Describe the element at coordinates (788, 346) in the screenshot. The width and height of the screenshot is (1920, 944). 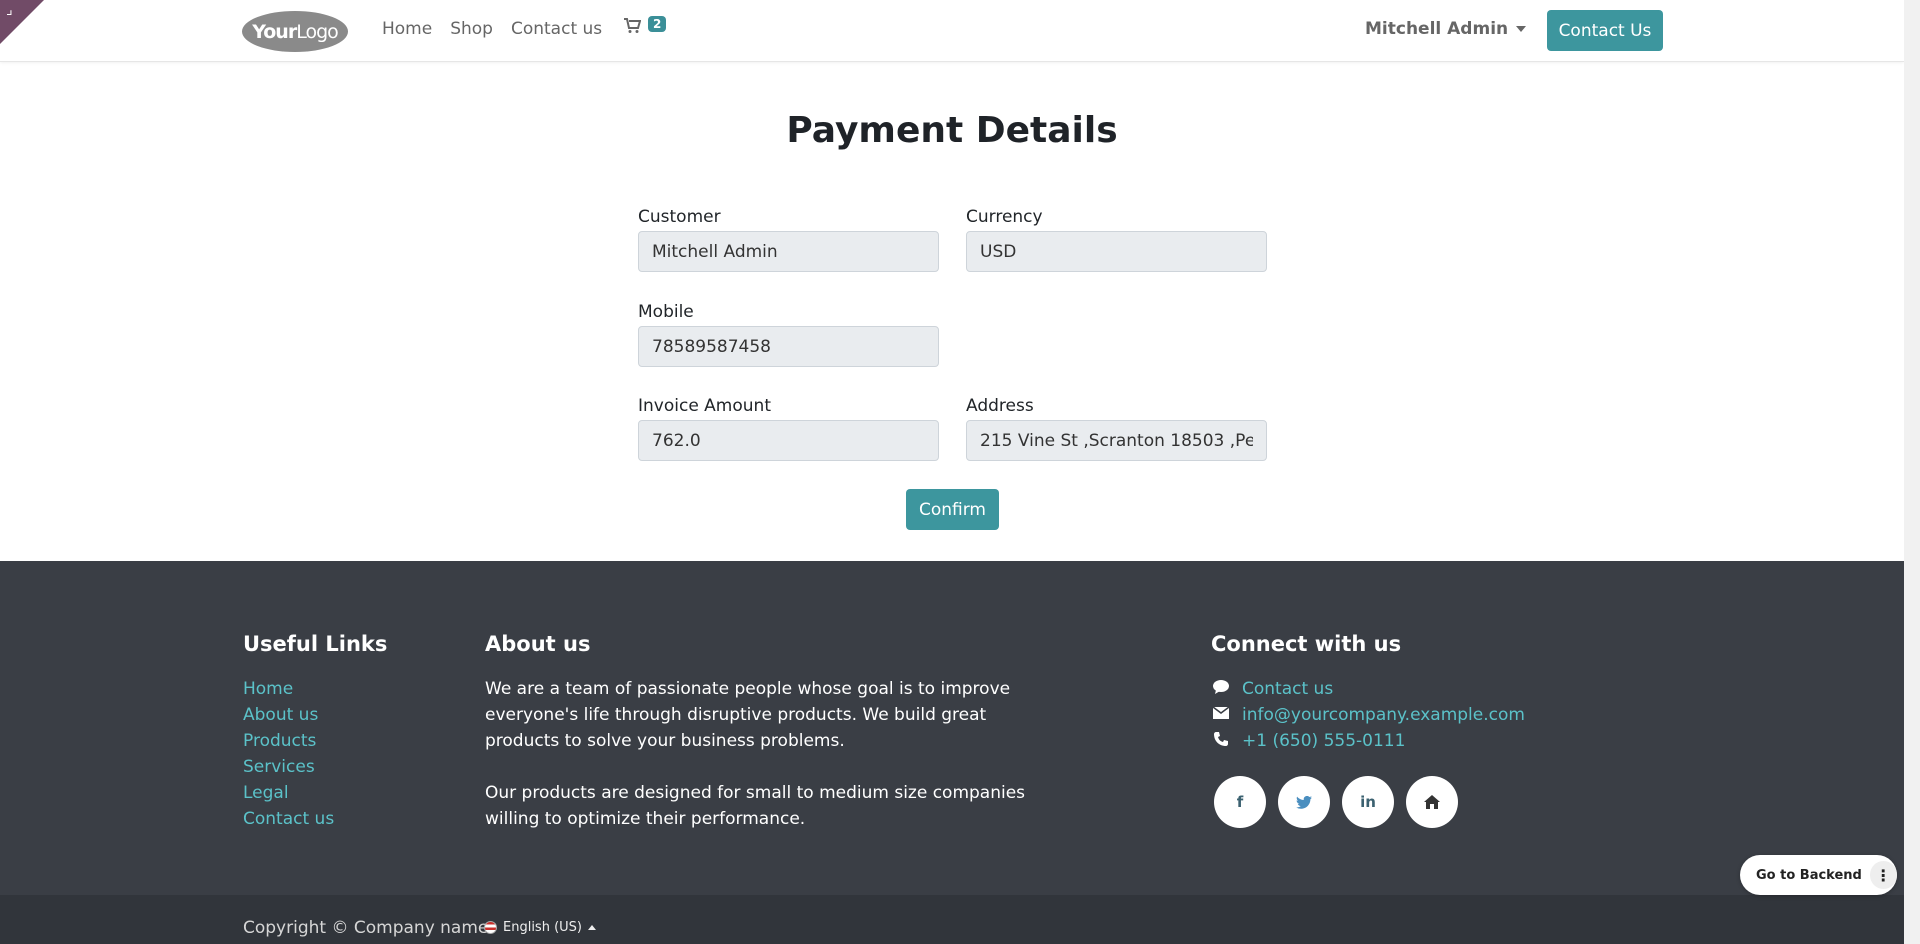
I see `mobile-input` at that location.